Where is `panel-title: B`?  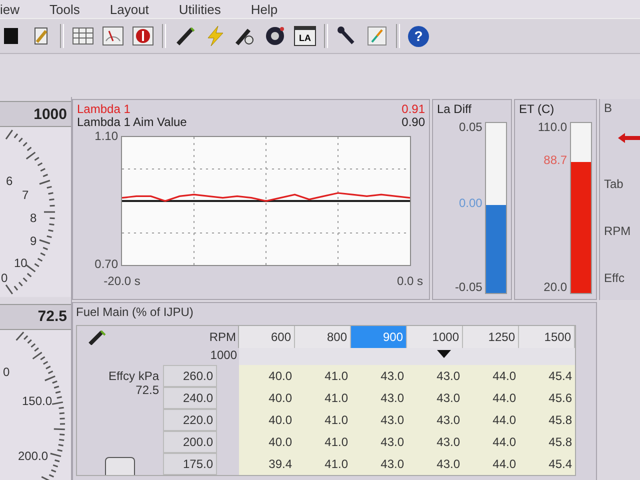
panel-title: B is located at coordinates (609, 108).